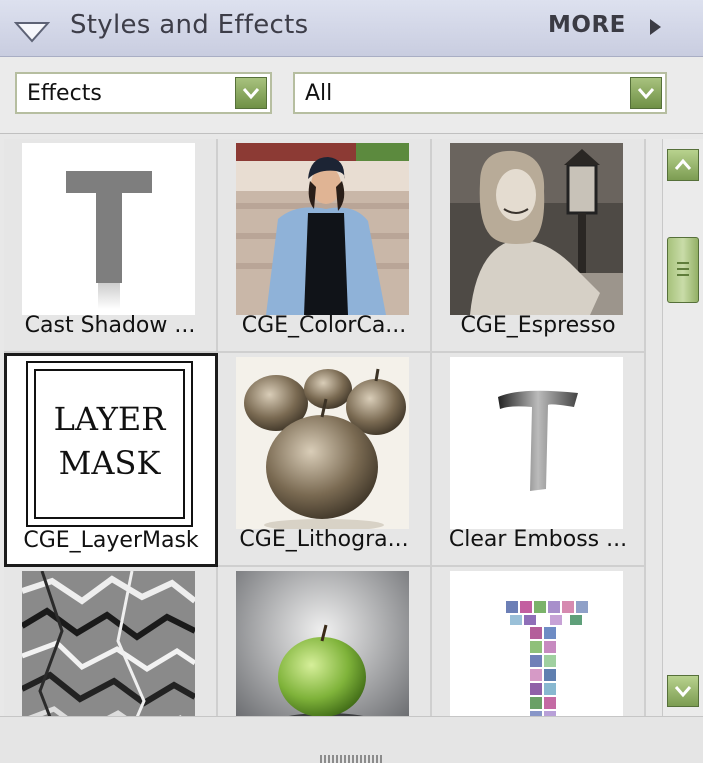 The image size is (703, 763). What do you see at coordinates (536, 229) in the screenshot?
I see `woman-lantern-photo-thumbnail` at bounding box center [536, 229].